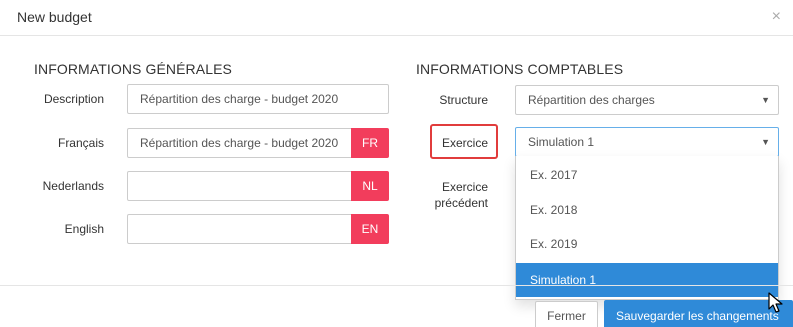  I want to click on exercice-select-value: Simulation 1, so click(561, 142).